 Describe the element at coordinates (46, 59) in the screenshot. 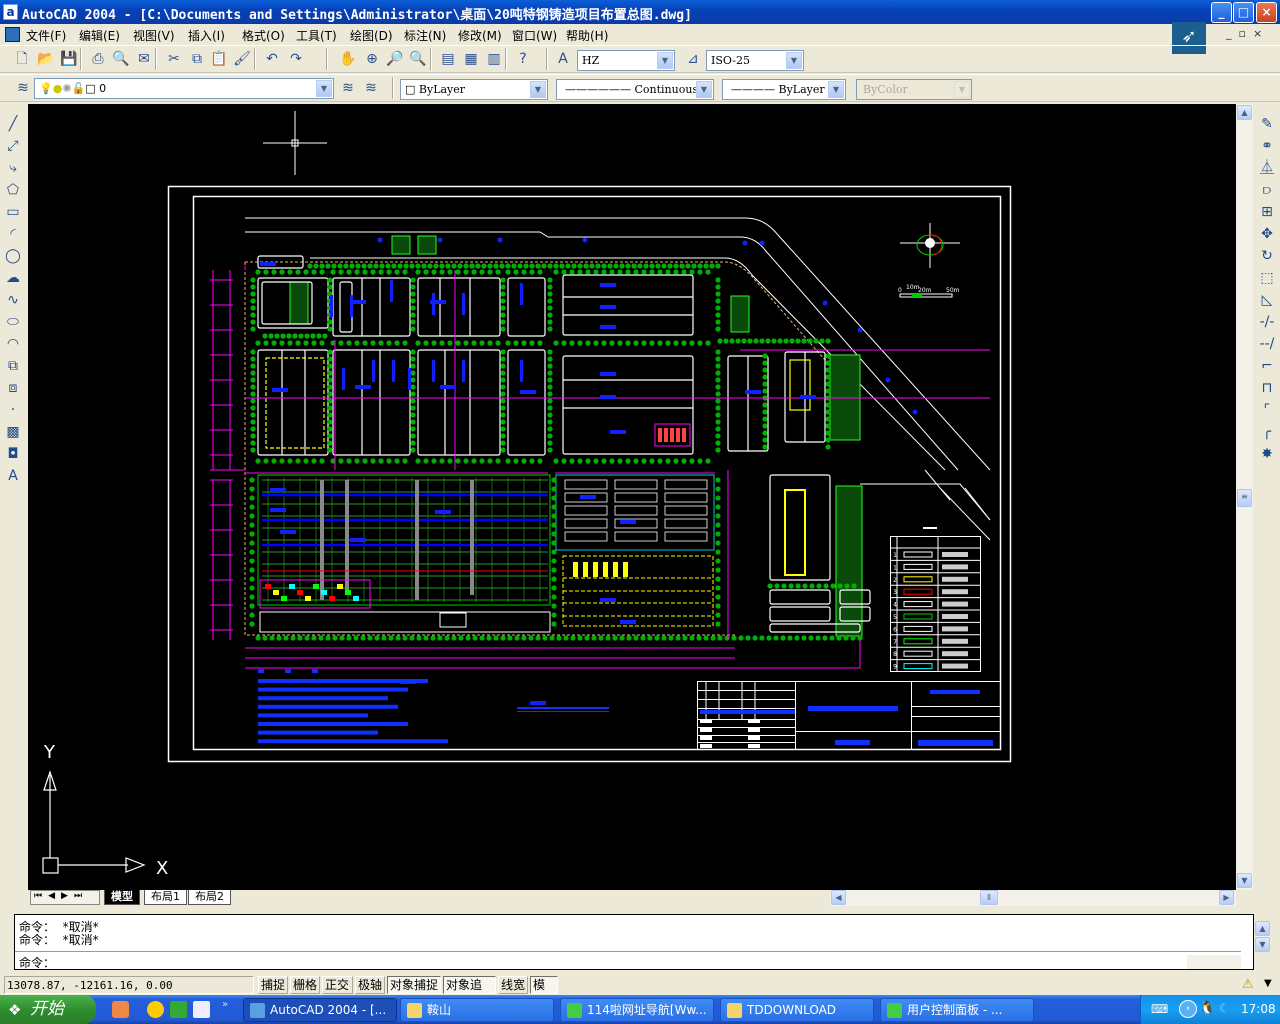

I see `open-icon: 📂` at that location.